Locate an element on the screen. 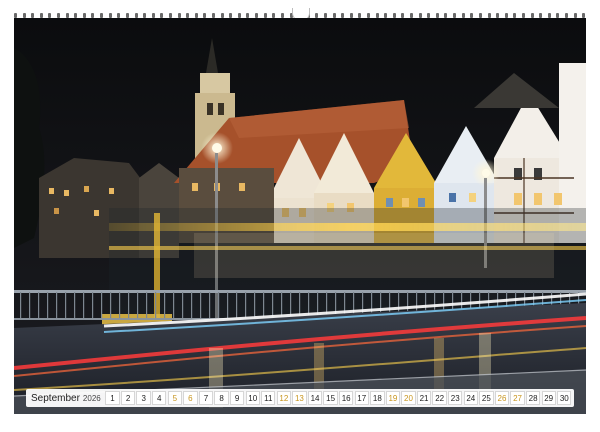 The height and width of the screenshot is (432, 600). month-label: September 2026 is located at coordinates (66, 398).